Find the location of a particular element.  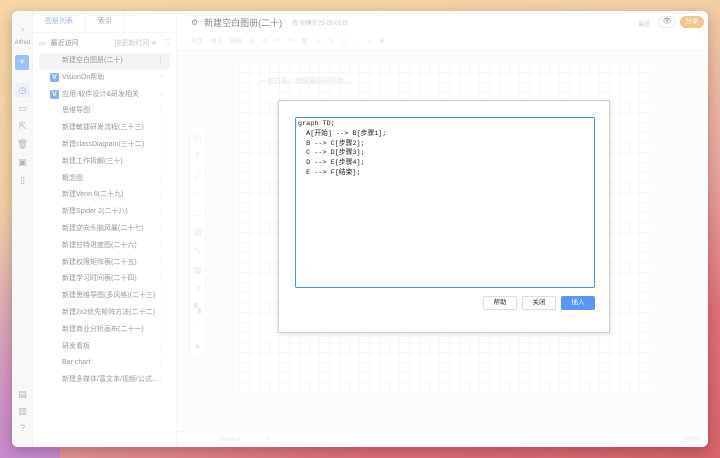

close-button: 关闭 is located at coordinates (539, 303).